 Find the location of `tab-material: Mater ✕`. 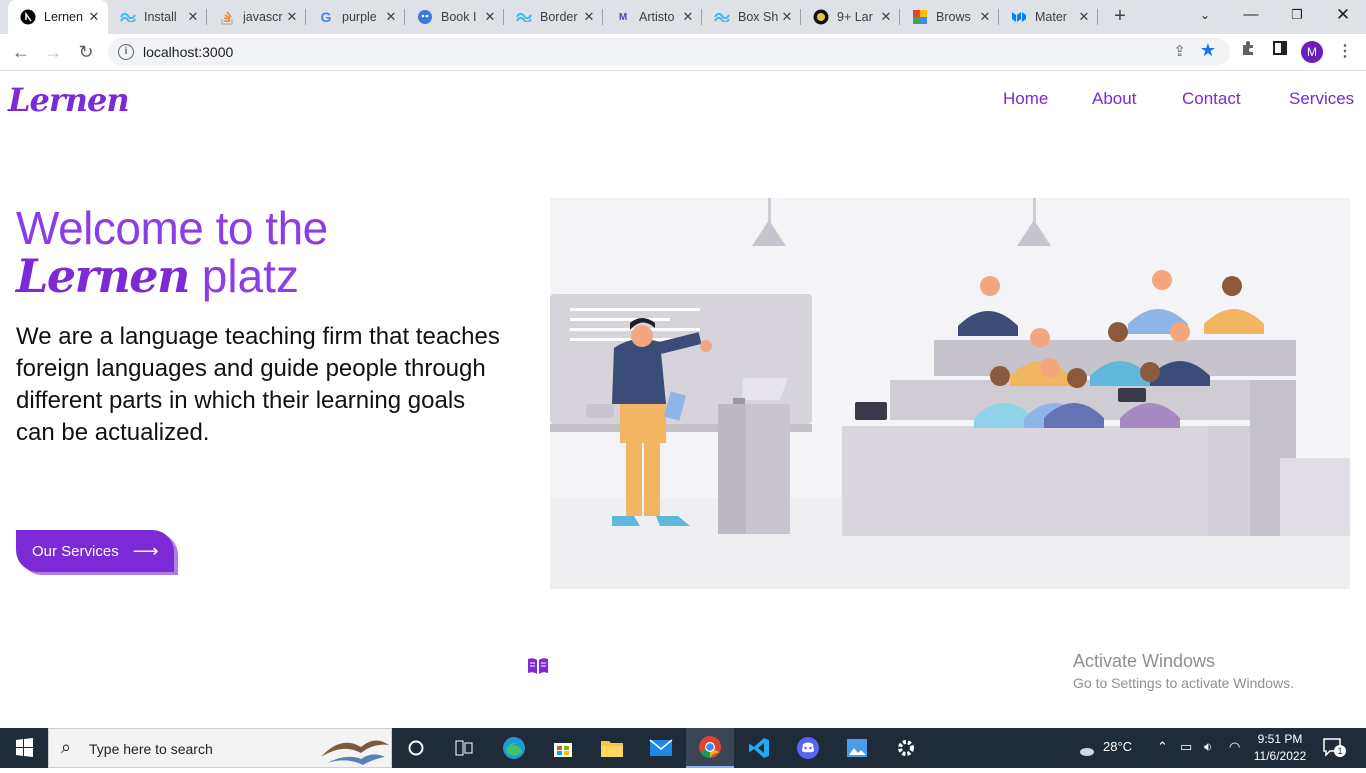

tab-material: Mater ✕ is located at coordinates (1048, 17).